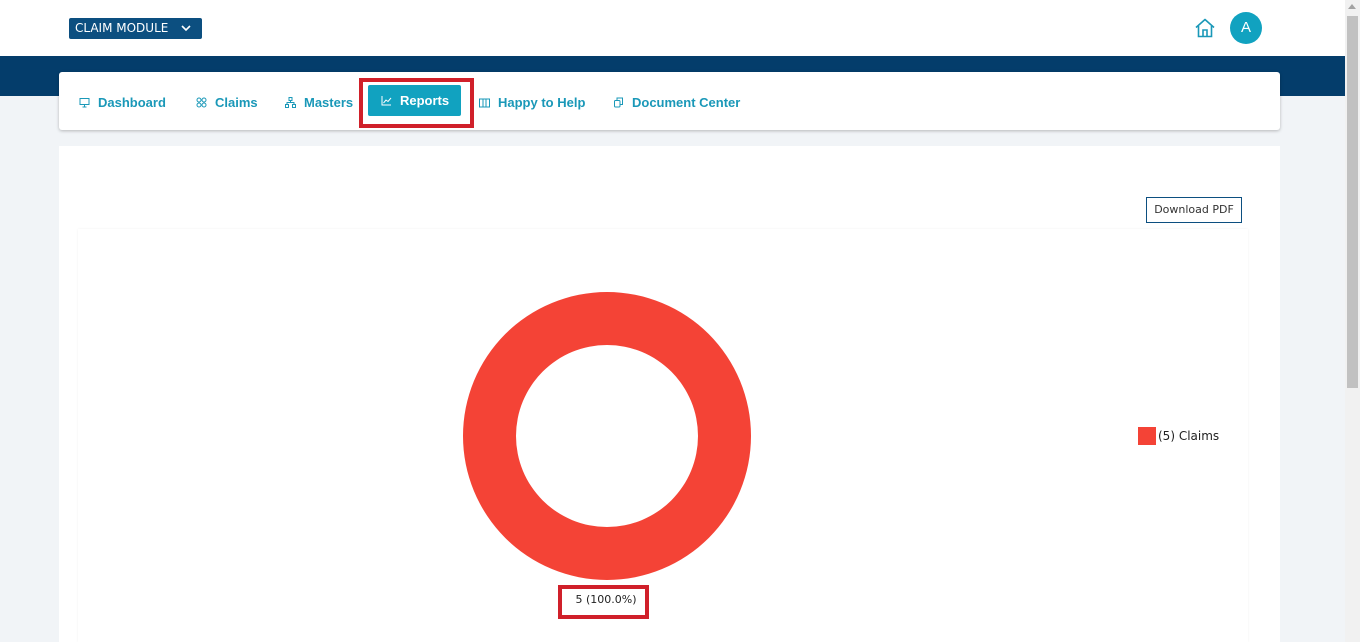  I want to click on nav-document-center: Document Center, so click(676, 102).